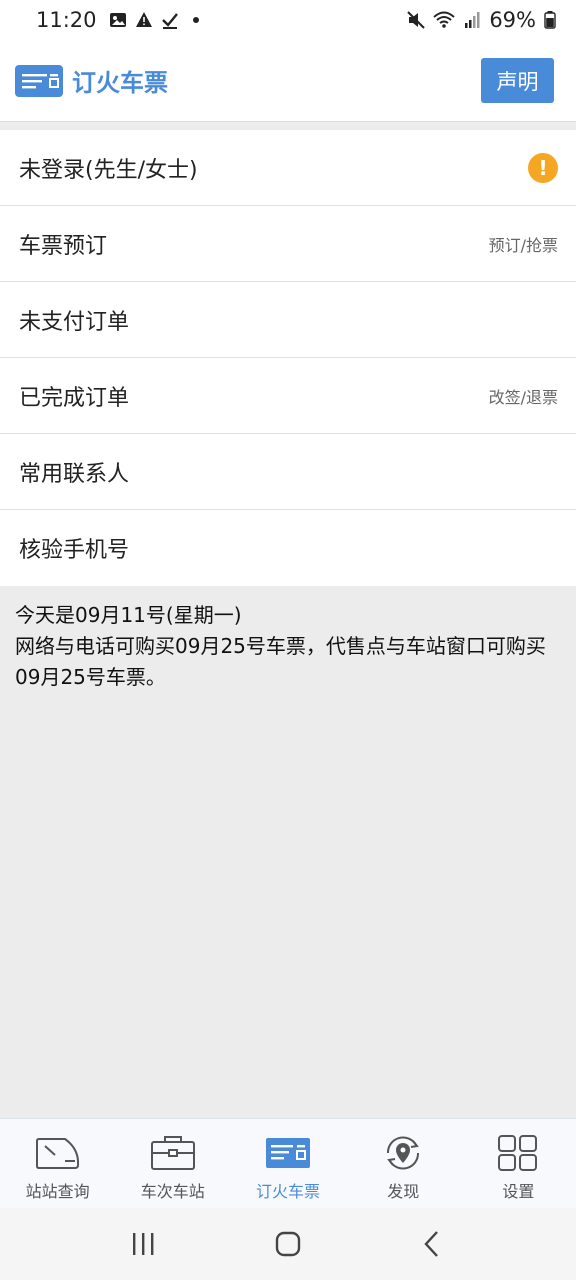 The width and height of the screenshot is (576, 1280). I want to click on menu-item-label: 常用联系人, so click(74, 474).